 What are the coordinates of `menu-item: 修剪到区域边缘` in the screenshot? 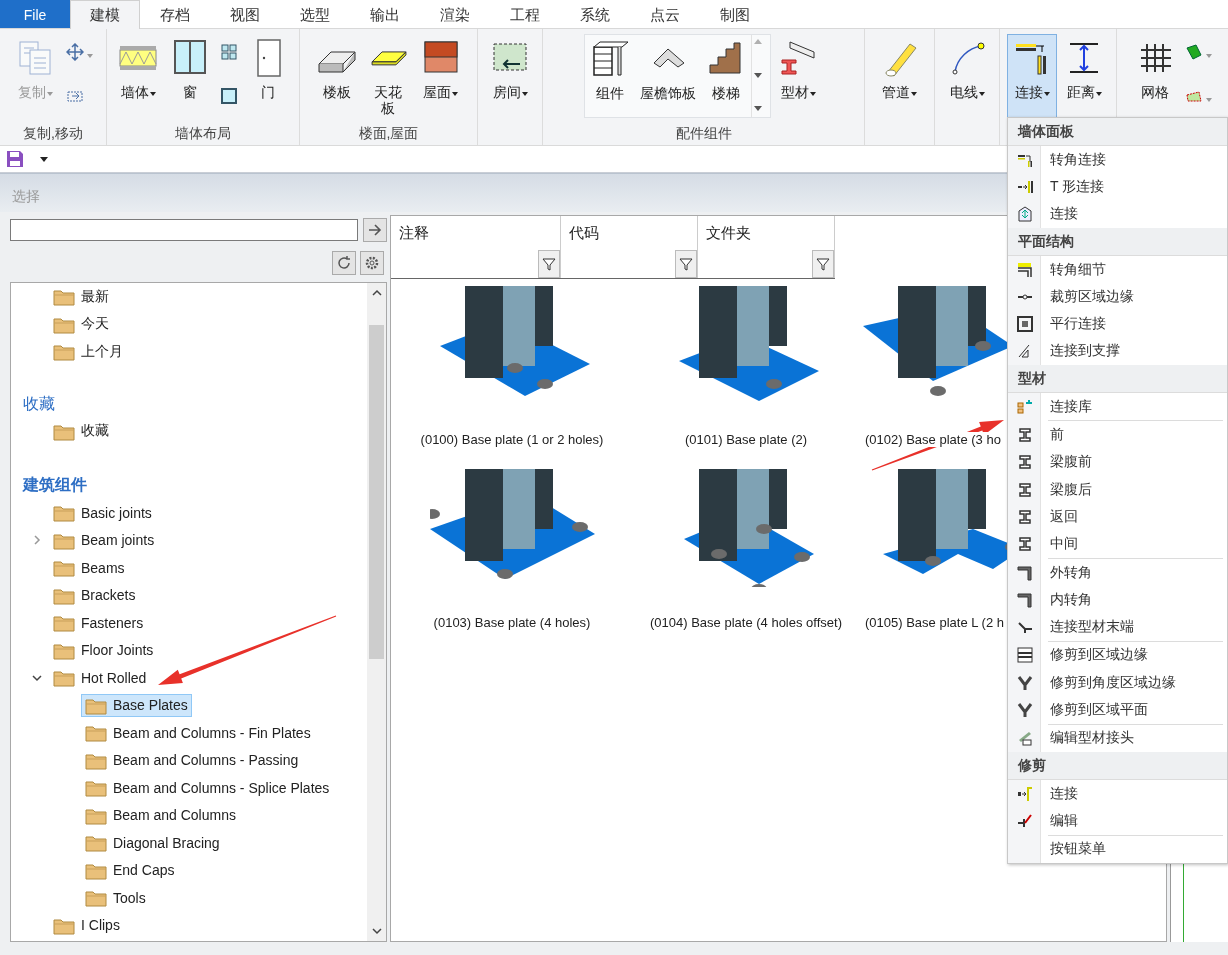 It's located at (1117, 655).